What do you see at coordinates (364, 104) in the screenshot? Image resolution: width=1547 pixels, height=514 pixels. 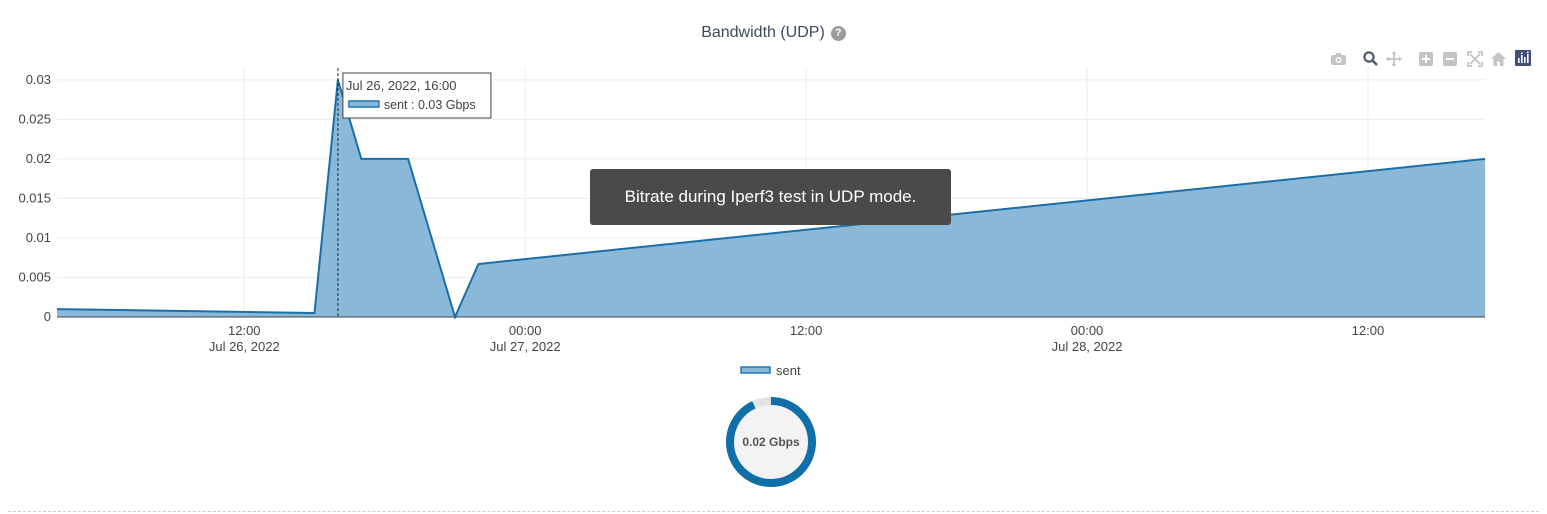 I see `tooltip-swatch` at bounding box center [364, 104].